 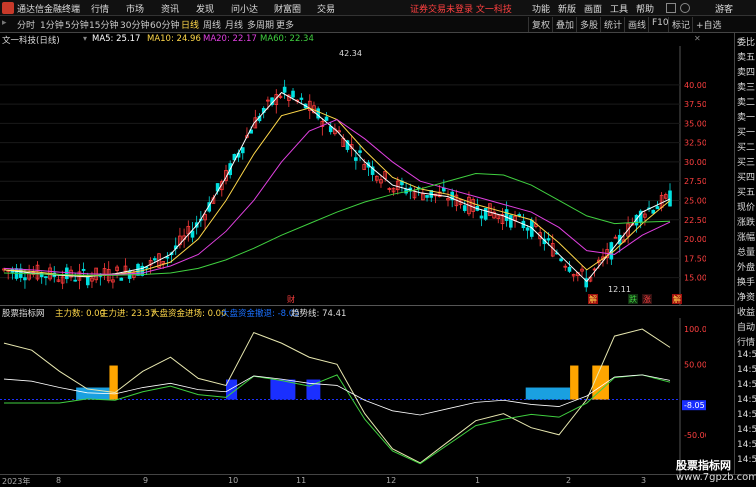 What do you see at coordinates (285, 24) in the screenshot?
I see `tab-gengduo: 更多` at bounding box center [285, 24].